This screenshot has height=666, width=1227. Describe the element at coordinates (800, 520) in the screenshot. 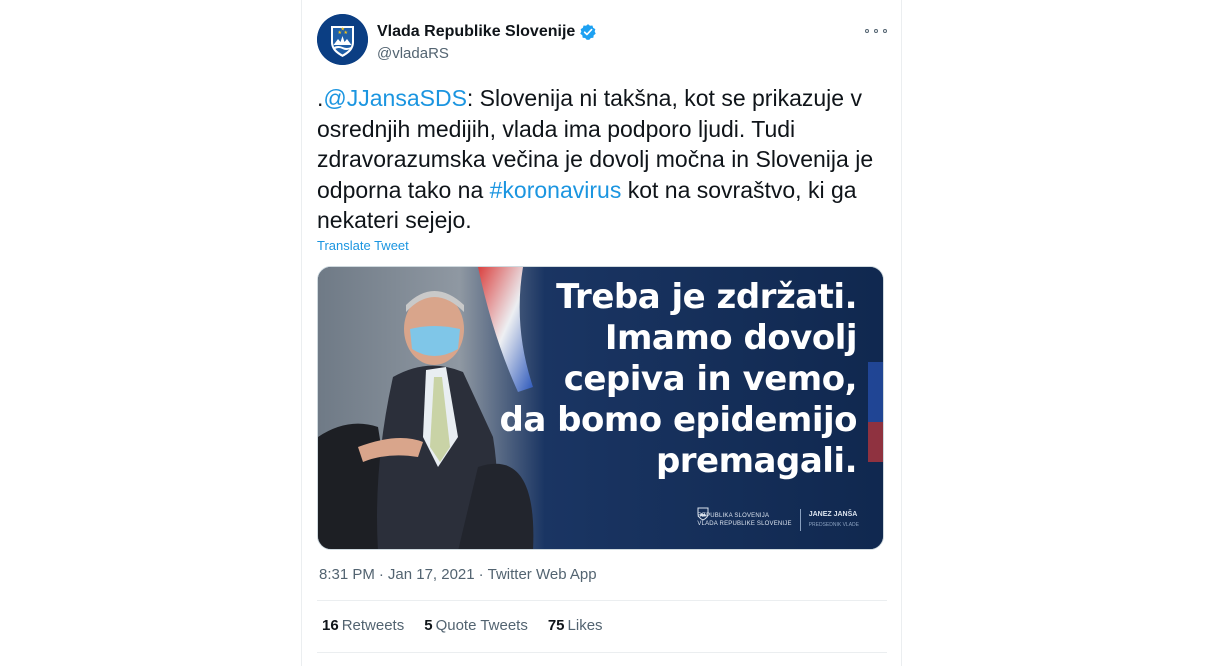

I see `footer-divider` at that location.